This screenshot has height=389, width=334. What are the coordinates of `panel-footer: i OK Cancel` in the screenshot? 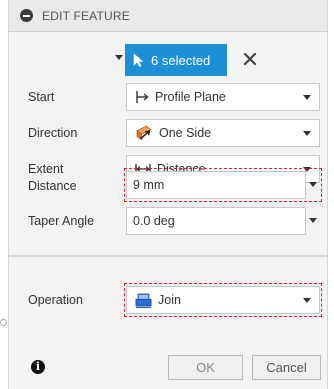 It's located at (168, 372).